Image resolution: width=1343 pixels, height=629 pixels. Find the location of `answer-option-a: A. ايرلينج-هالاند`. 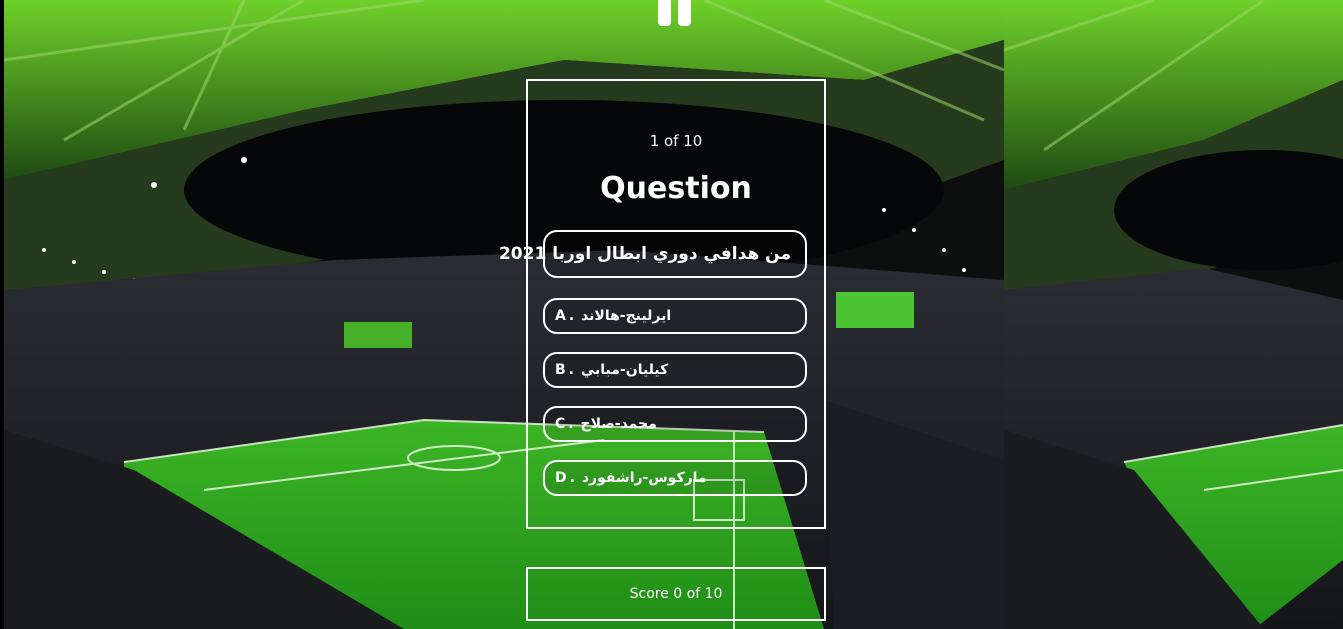

answer-option-a: A. ايرلينج-هالاند is located at coordinates (675, 316).